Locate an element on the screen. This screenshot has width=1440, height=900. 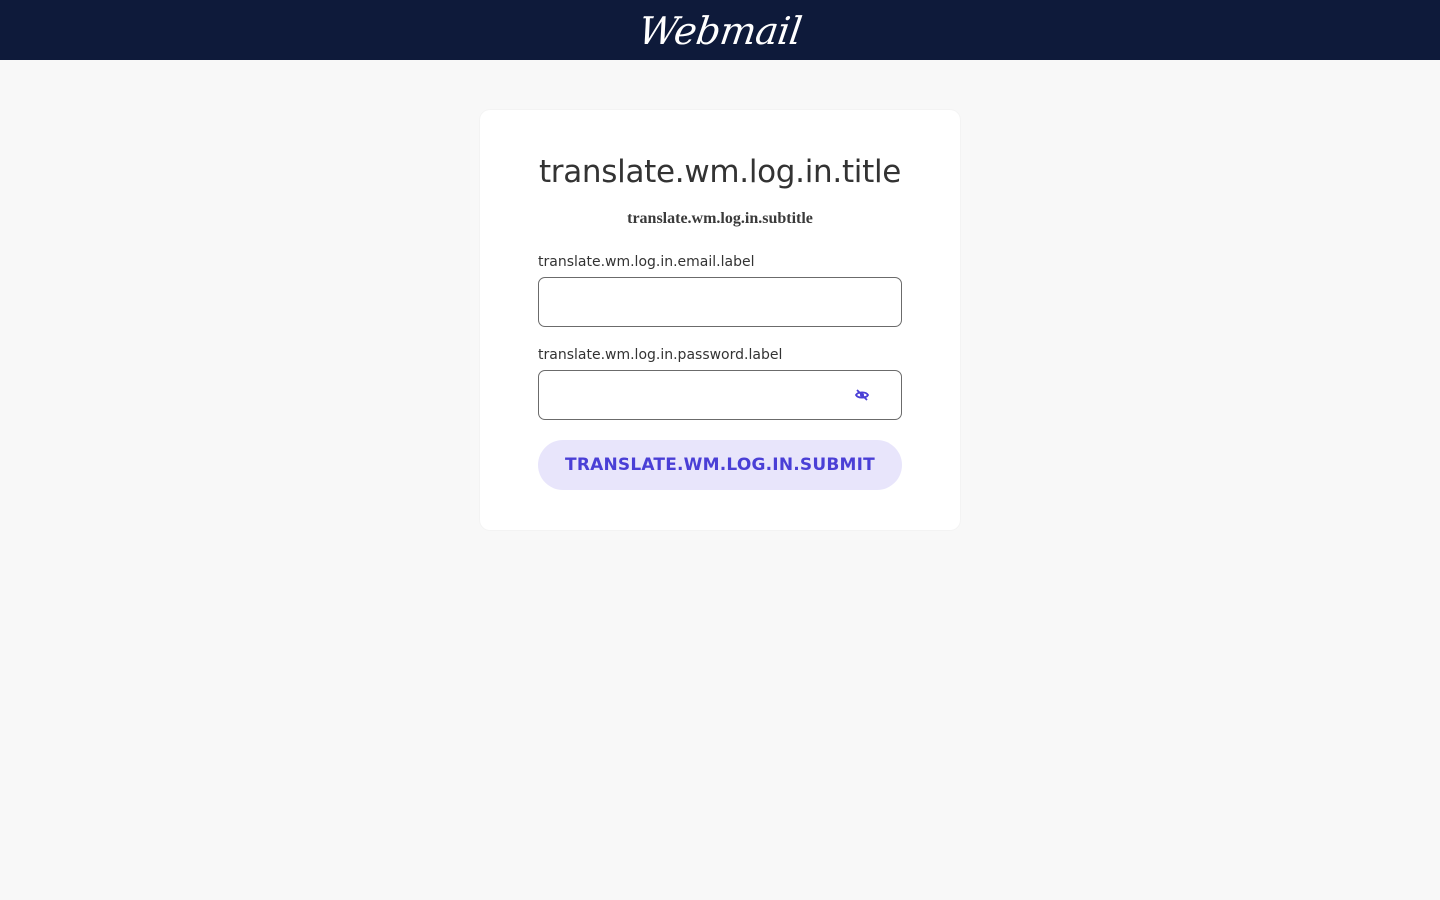
page-title: translate.wm.log.in.title is located at coordinates (720, 172).